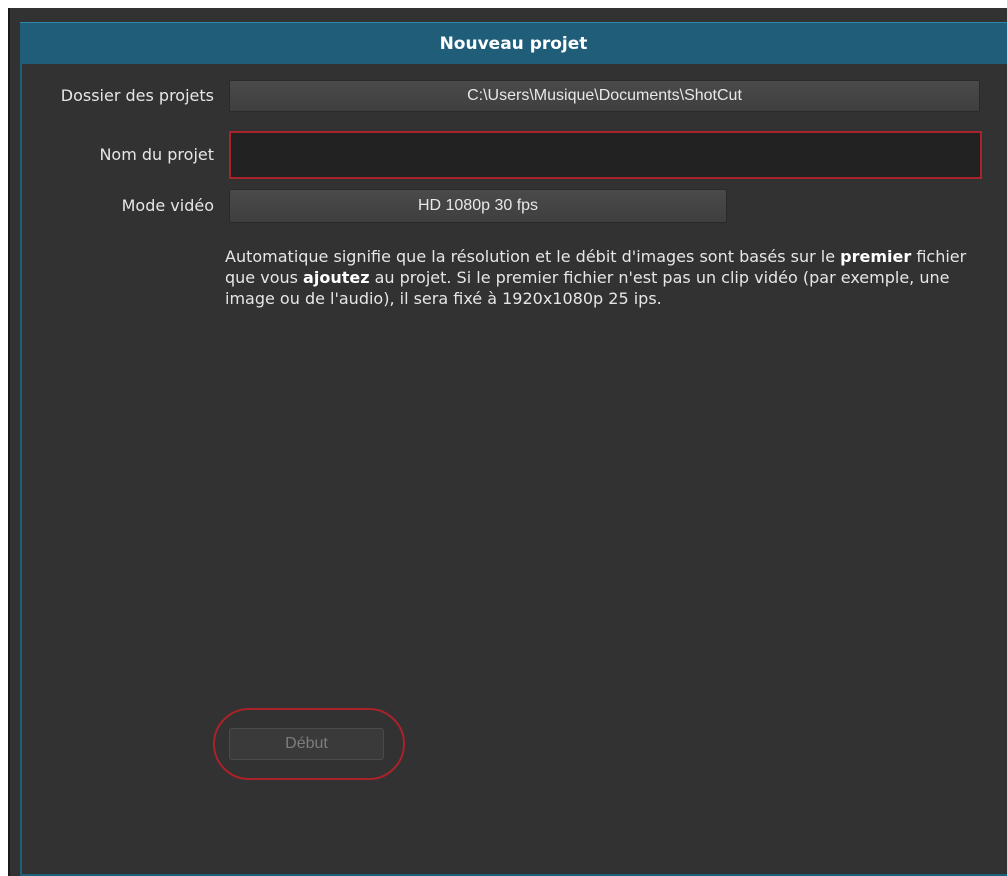 The image size is (1007, 876). Describe the element at coordinates (156, 154) in the screenshot. I see `project-name-label: Nom du projet` at that location.